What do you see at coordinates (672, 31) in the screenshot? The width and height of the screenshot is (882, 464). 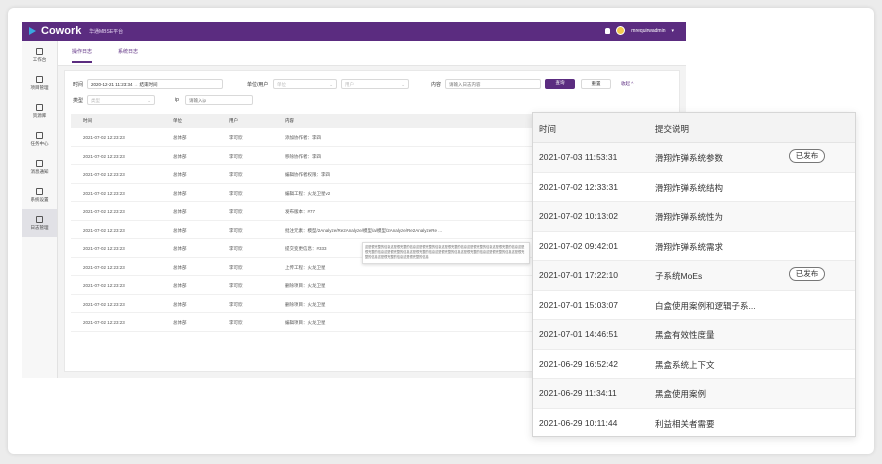 I see `chevron-down-icon: ▾` at bounding box center [672, 31].